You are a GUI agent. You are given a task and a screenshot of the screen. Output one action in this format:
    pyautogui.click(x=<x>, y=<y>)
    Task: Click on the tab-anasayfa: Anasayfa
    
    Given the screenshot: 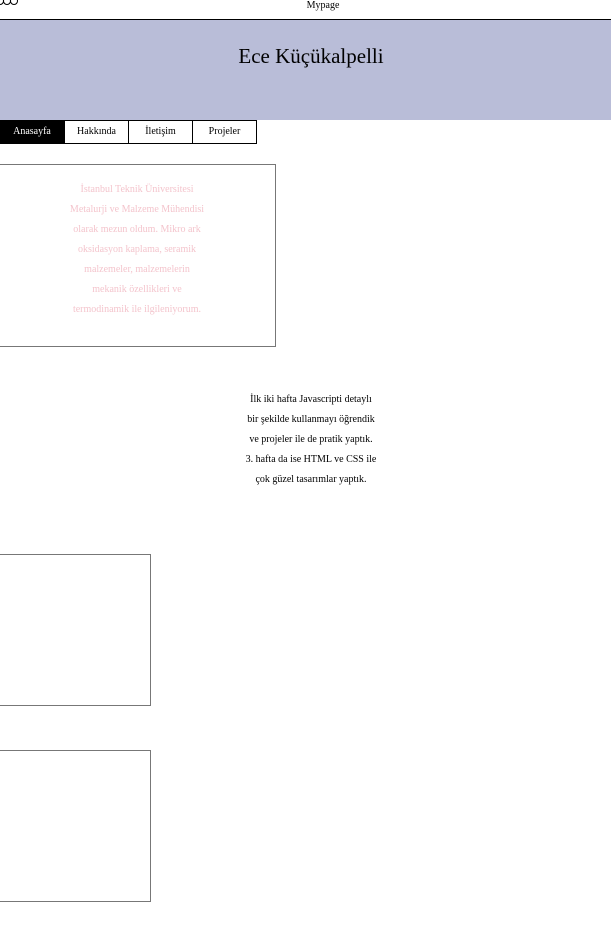 What is the action you would take?
    pyautogui.click(x=32, y=132)
    